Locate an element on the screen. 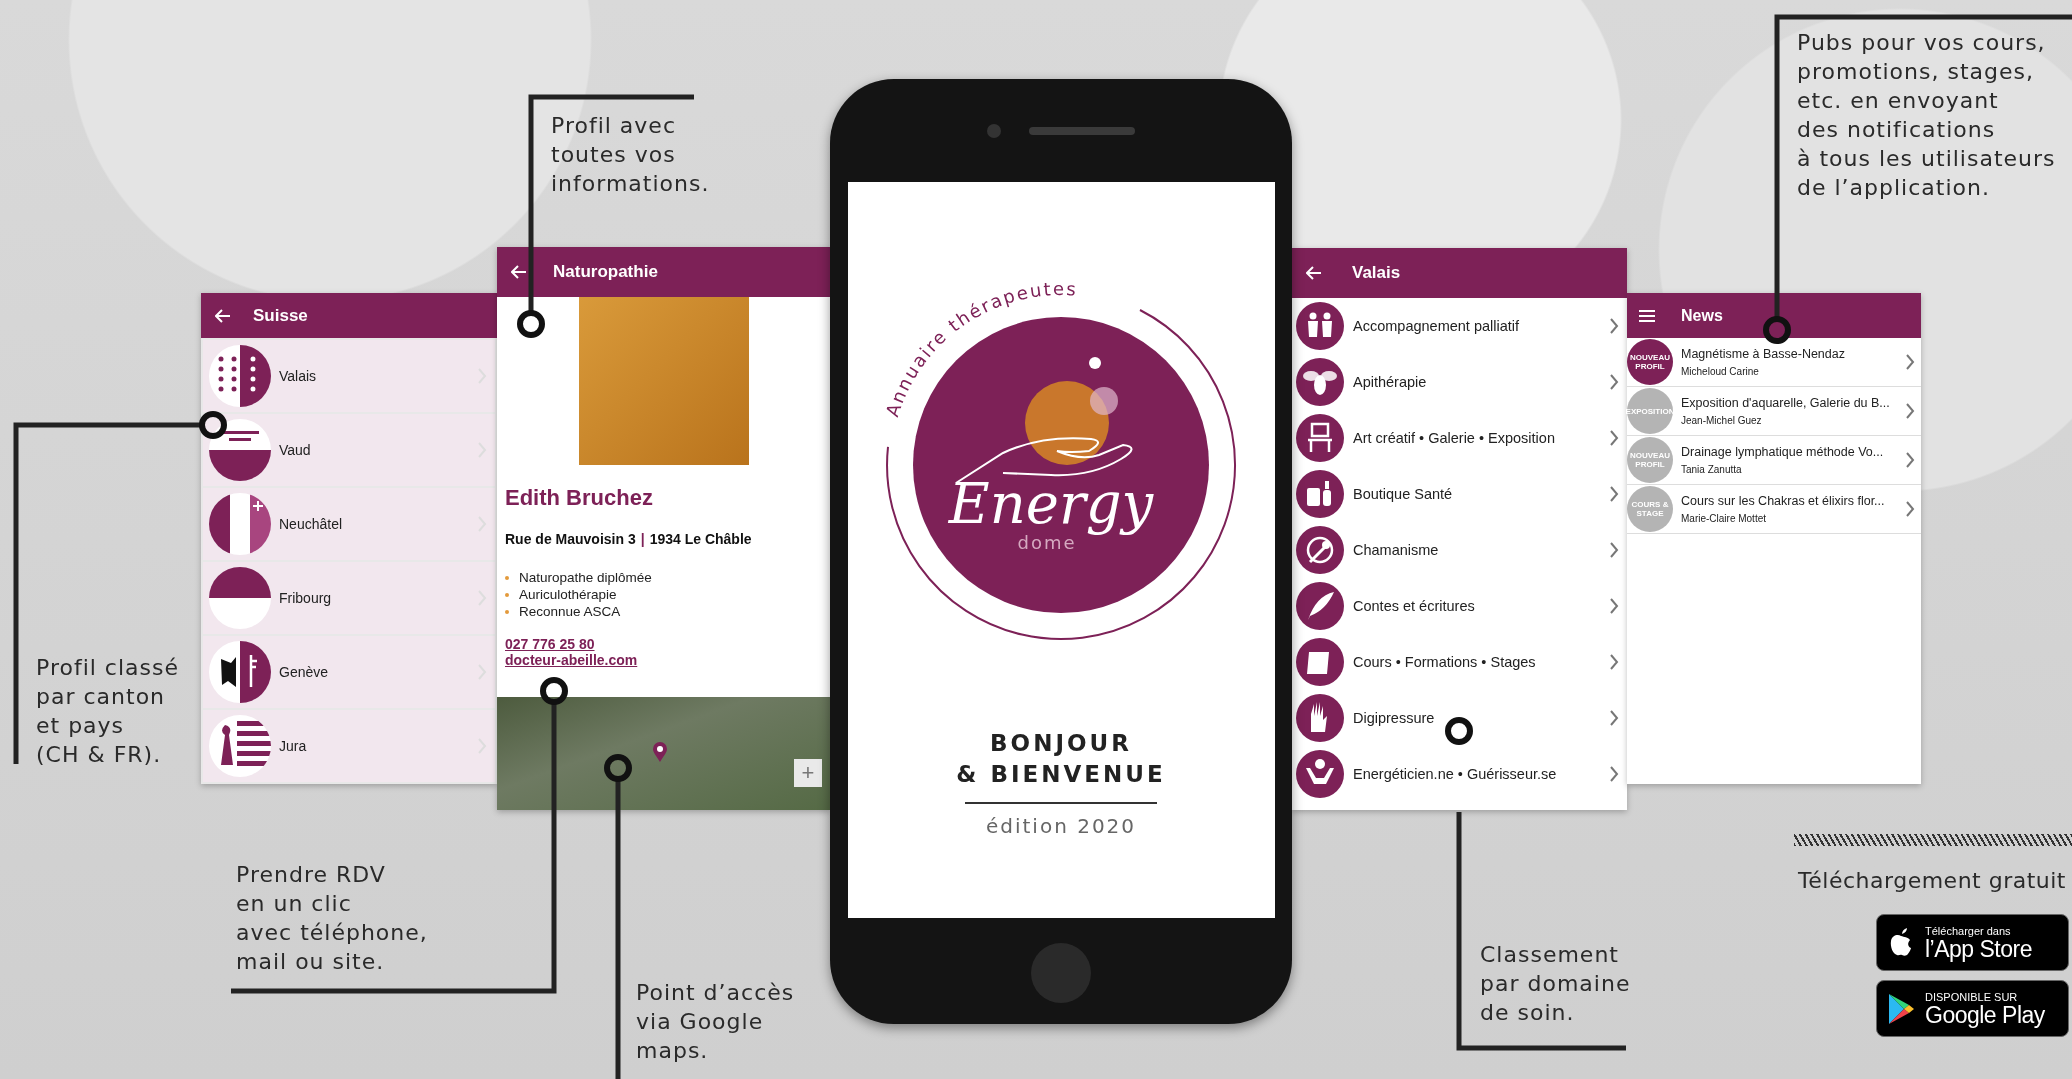  category-list-item: Accompagnement palliatif is located at coordinates (1459, 326).